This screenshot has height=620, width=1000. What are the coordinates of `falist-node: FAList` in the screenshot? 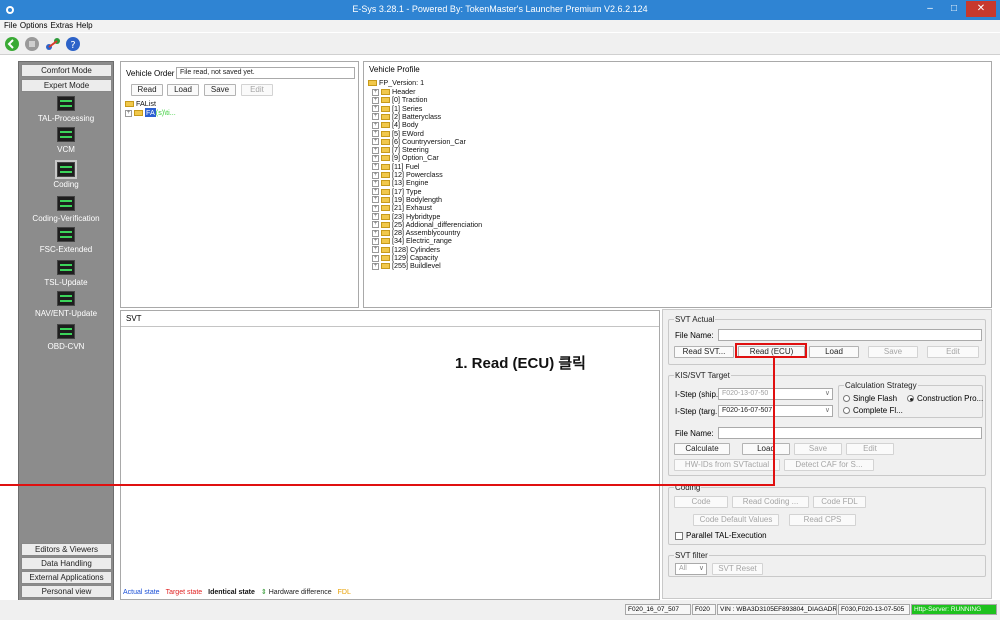 It's located at (140, 103).